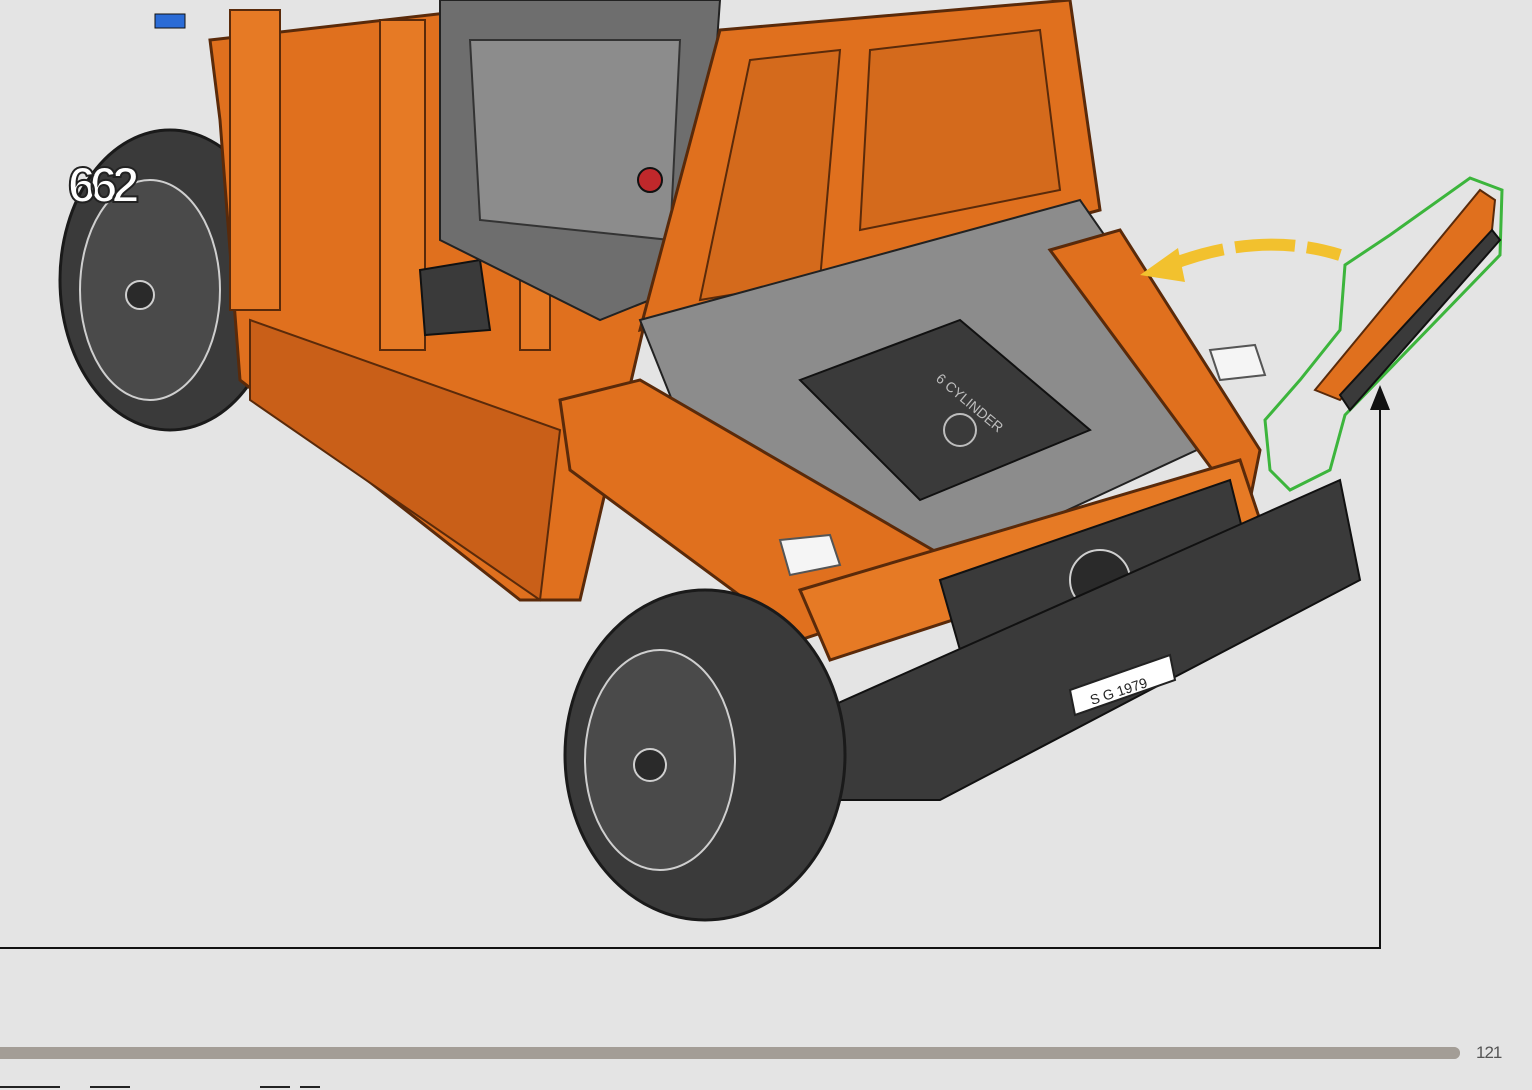 The height and width of the screenshot is (1090, 1532). I want to click on new-part-highlight, so click(1383, 334).